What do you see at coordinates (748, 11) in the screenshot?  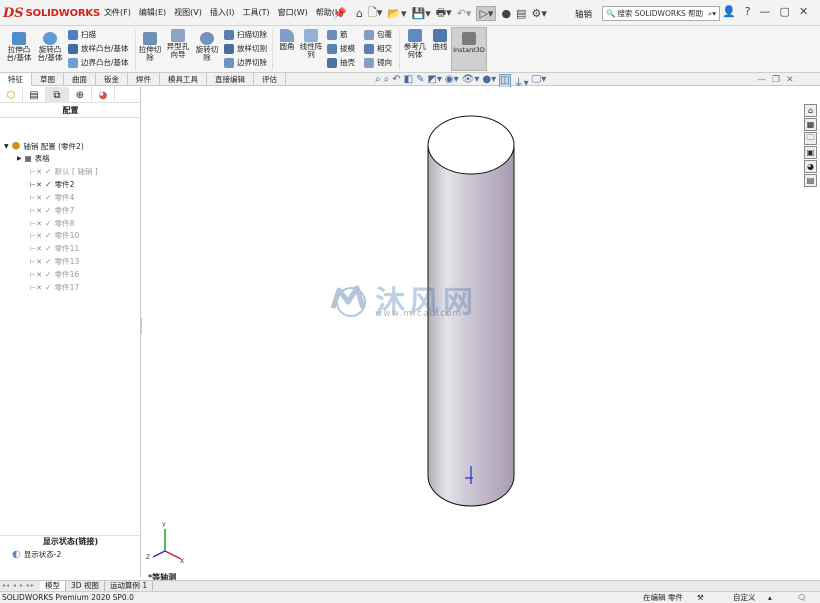 I see `help-button: ?` at bounding box center [748, 11].